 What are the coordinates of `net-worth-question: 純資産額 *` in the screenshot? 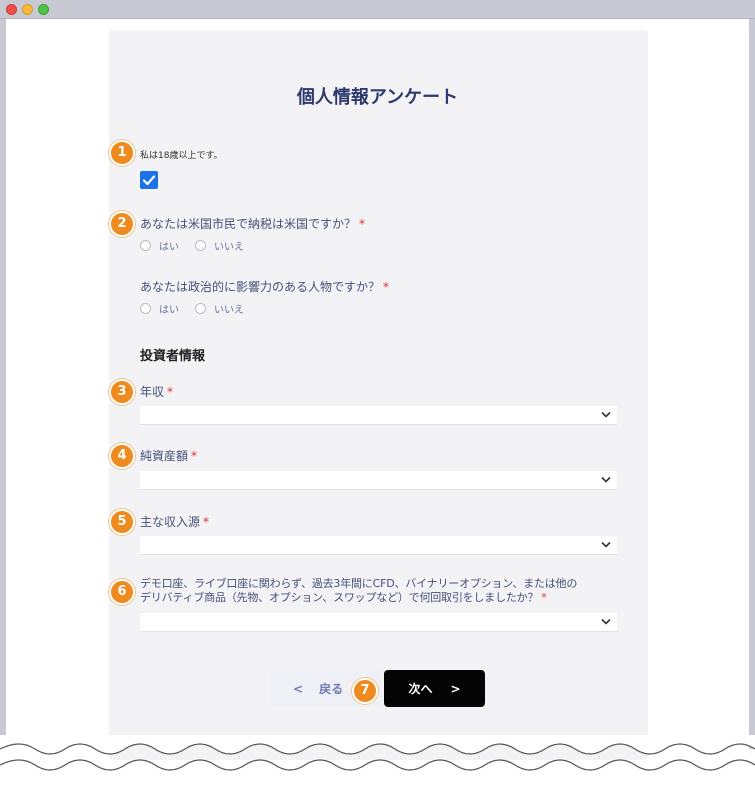 It's located at (168, 456).